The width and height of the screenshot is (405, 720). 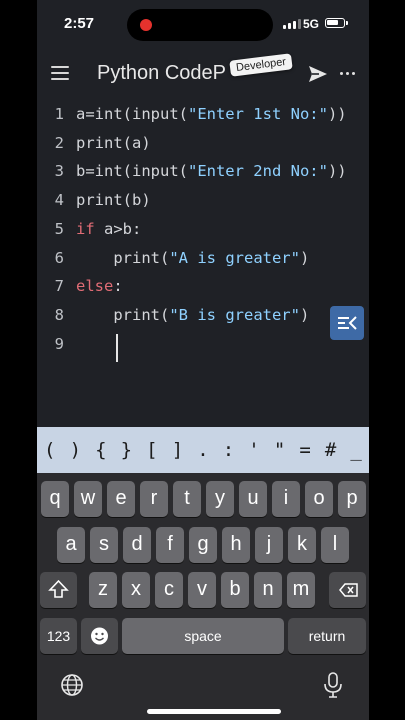 I want to click on key-i: i, so click(x=286, y=499).